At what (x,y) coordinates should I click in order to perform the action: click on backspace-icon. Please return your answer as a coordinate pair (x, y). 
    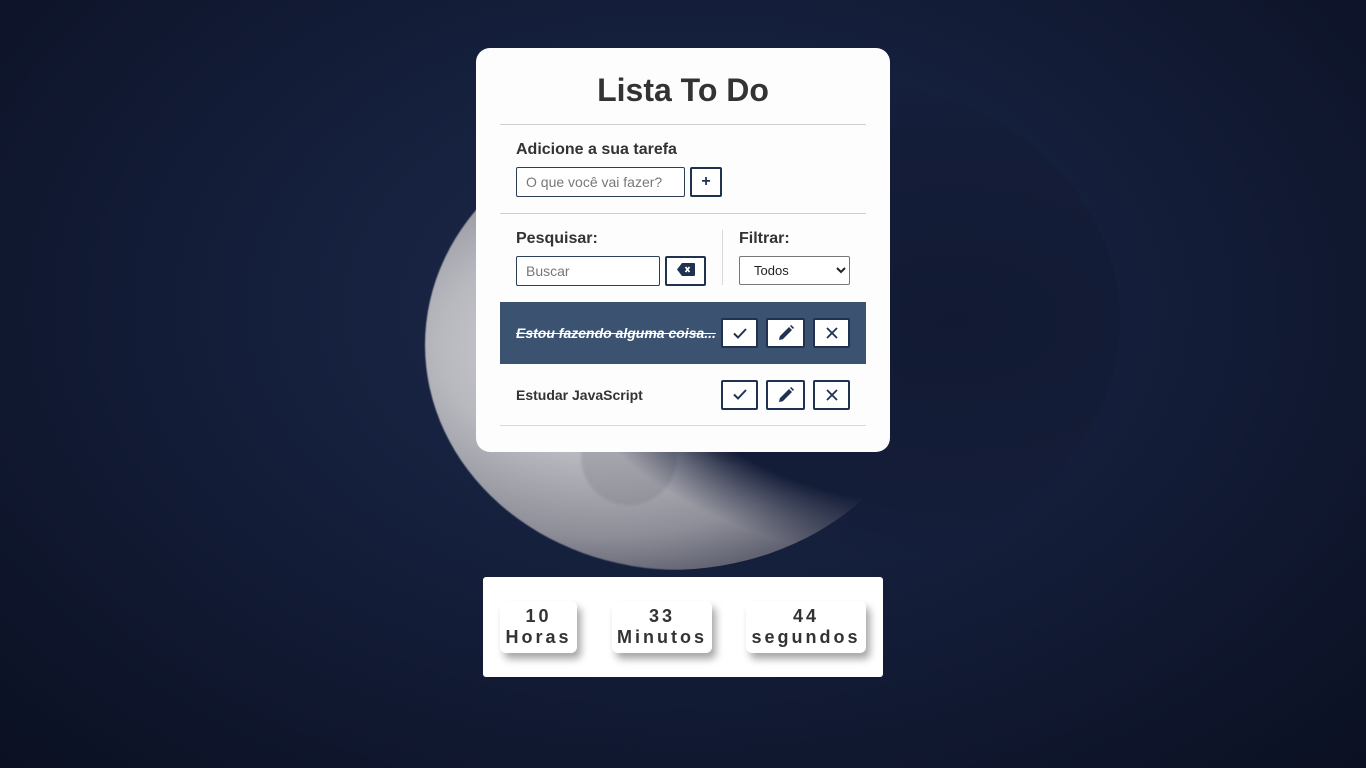
    Looking at the image, I should click on (685, 271).